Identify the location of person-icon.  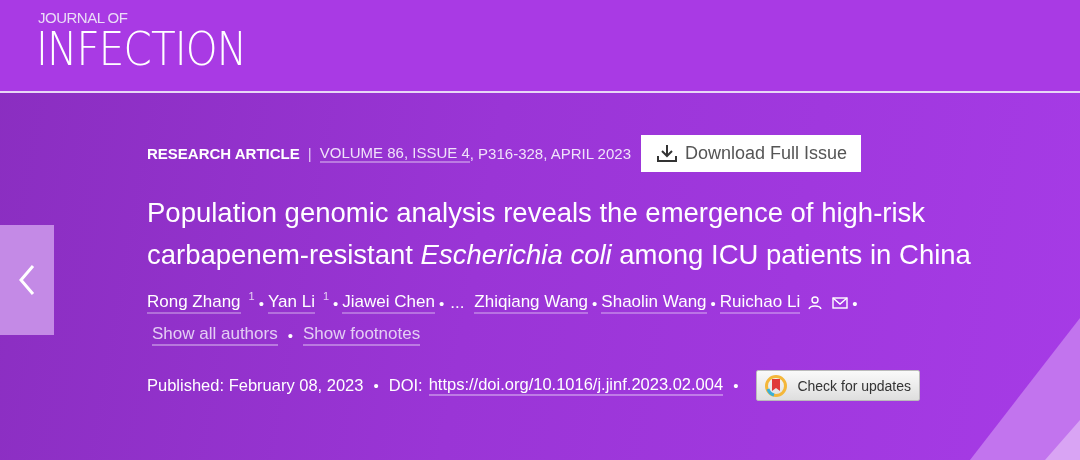
(815, 303).